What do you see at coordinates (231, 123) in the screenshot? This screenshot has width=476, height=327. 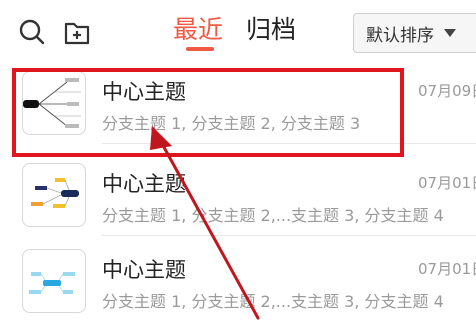 I see `file-subtitle: 分支主题 1, 分支主题 2, 分支主题 3` at bounding box center [231, 123].